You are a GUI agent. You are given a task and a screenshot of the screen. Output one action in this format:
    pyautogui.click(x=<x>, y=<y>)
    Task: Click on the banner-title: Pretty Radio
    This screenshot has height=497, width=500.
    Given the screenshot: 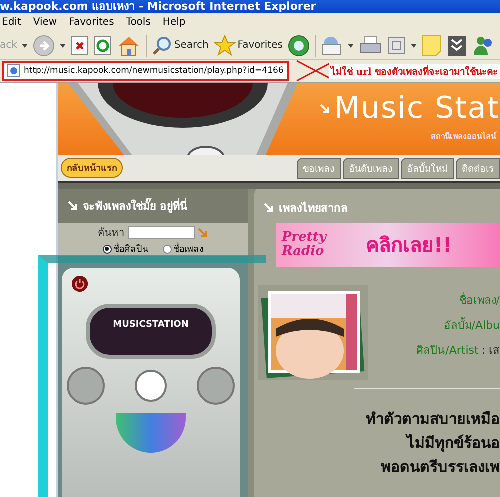 What is the action you would take?
    pyautogui.click(x=305, y=245)
    